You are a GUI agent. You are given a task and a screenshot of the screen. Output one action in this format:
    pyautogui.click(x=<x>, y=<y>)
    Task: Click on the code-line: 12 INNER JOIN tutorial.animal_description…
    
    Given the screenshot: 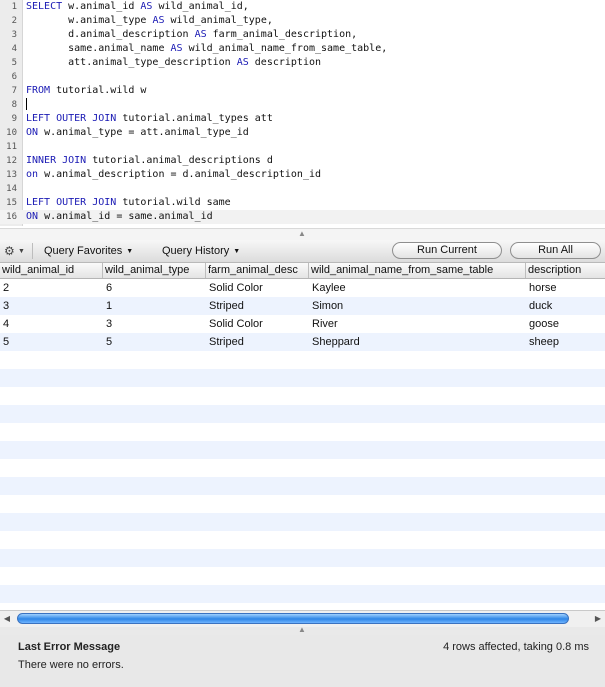 What is the action you would take?
    pyautogui.click(x=302, y=161)
    